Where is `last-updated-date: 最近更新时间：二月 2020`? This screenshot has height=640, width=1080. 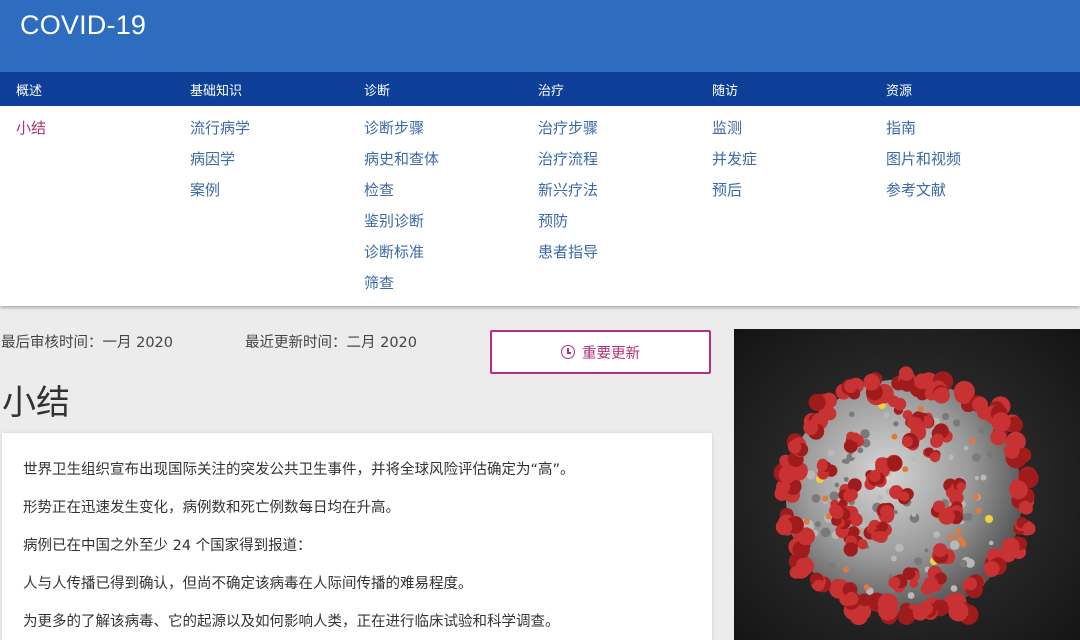
last-updated-date: 最近更新时间：二月 2020 is located at coordinates (331, 343).